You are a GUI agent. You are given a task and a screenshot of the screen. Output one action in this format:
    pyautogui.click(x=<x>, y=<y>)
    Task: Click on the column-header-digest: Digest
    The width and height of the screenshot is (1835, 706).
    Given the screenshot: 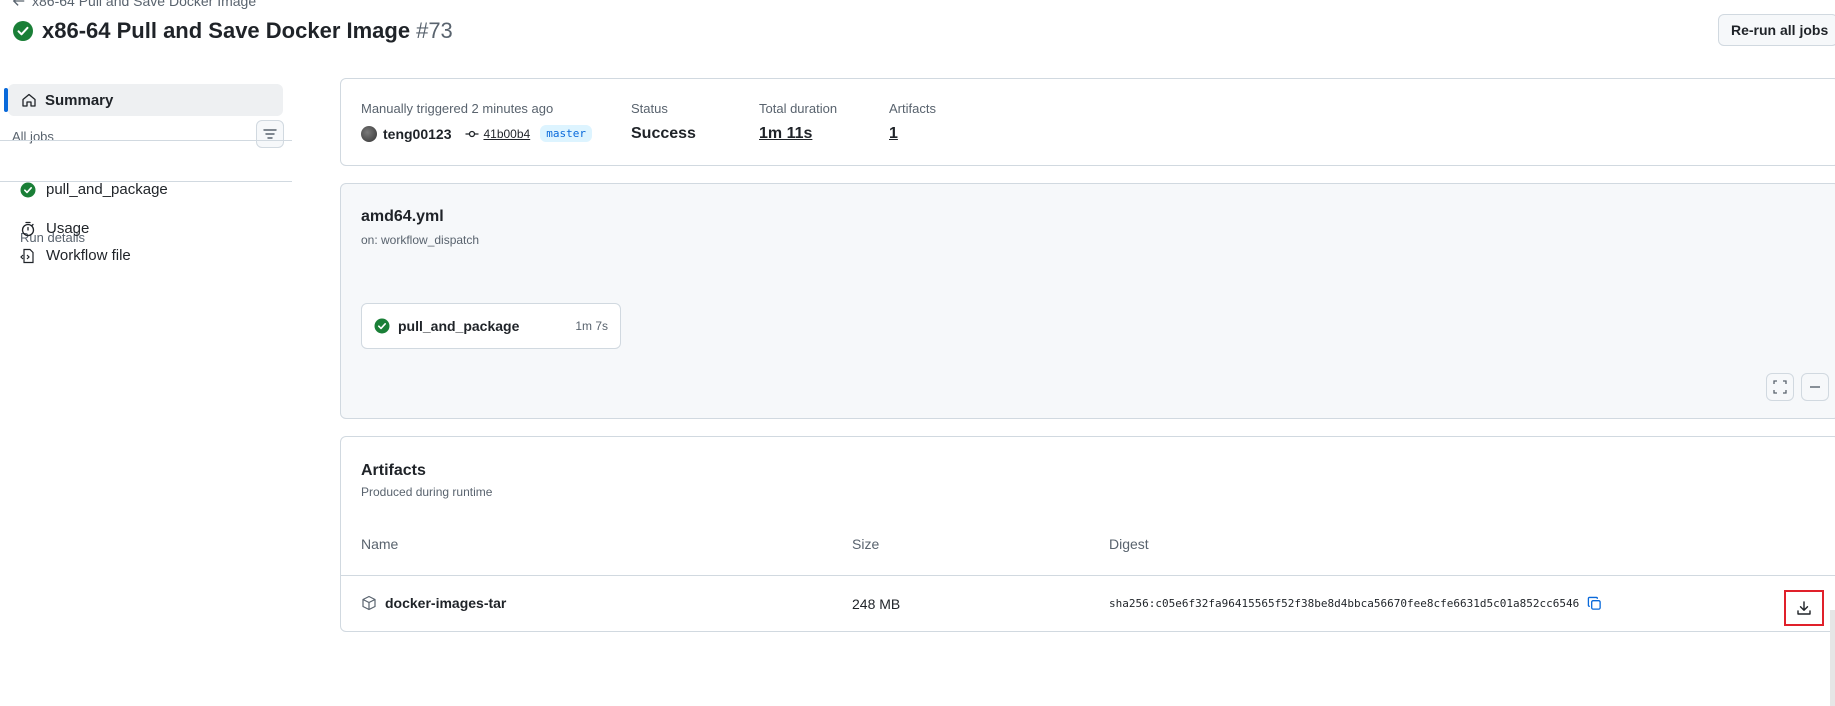 What is the action you would take?
    pyautogui.click(x=1129, y=544)
    